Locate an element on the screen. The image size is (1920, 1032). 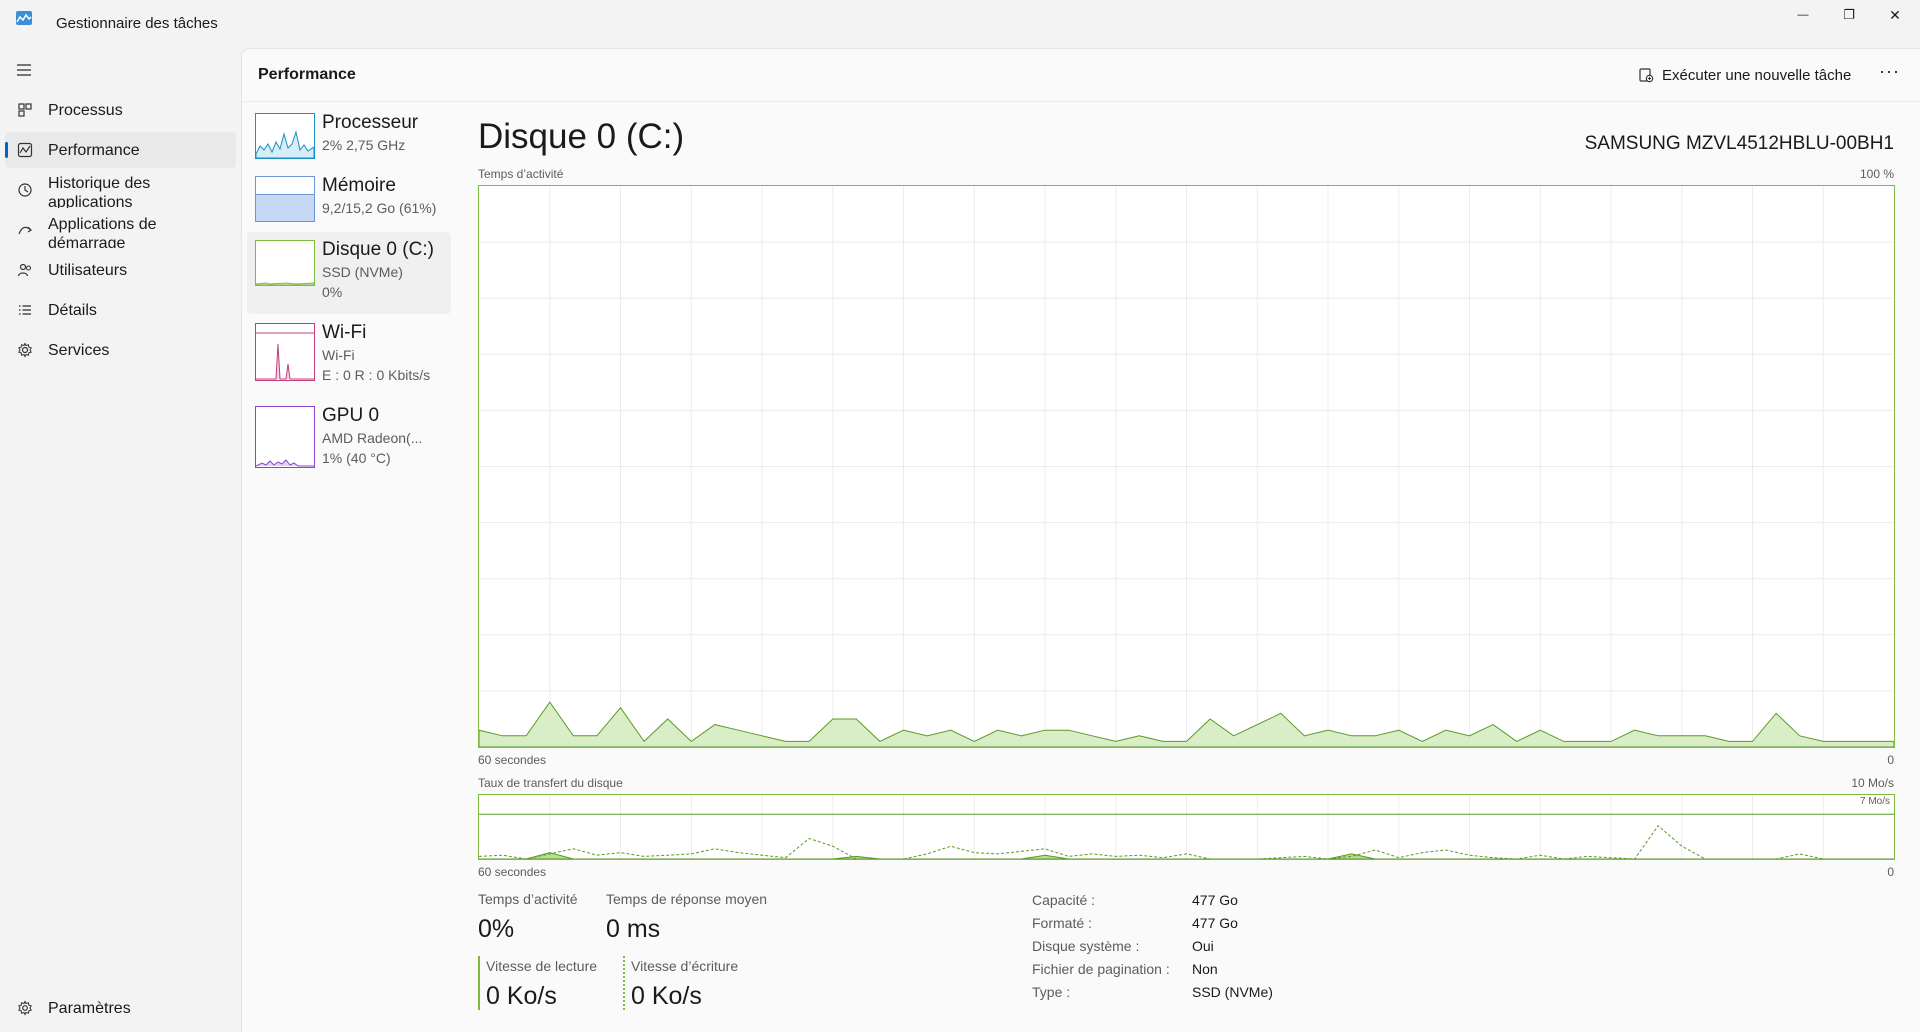
close-icon: ✕ is located at coordinates (1895, 14).